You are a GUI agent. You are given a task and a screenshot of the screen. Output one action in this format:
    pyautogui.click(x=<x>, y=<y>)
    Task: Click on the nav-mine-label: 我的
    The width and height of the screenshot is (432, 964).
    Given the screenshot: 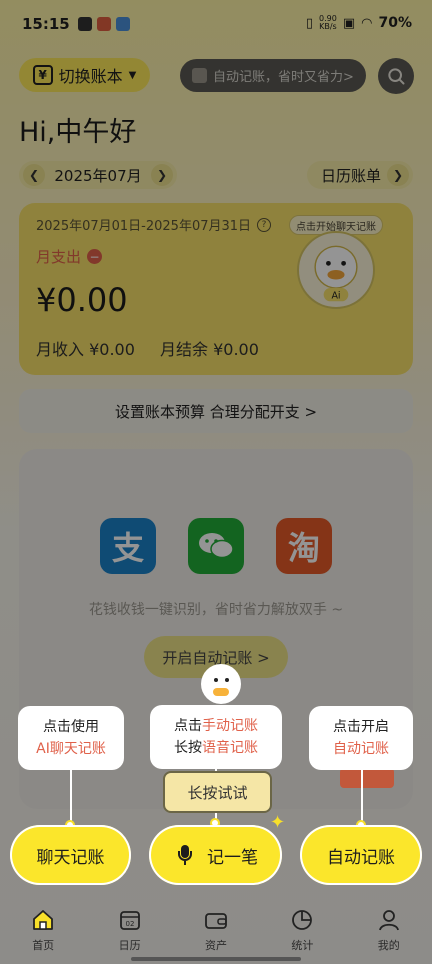 What is the action you would take?
    pyautogui.click(x=388, y=945)
    